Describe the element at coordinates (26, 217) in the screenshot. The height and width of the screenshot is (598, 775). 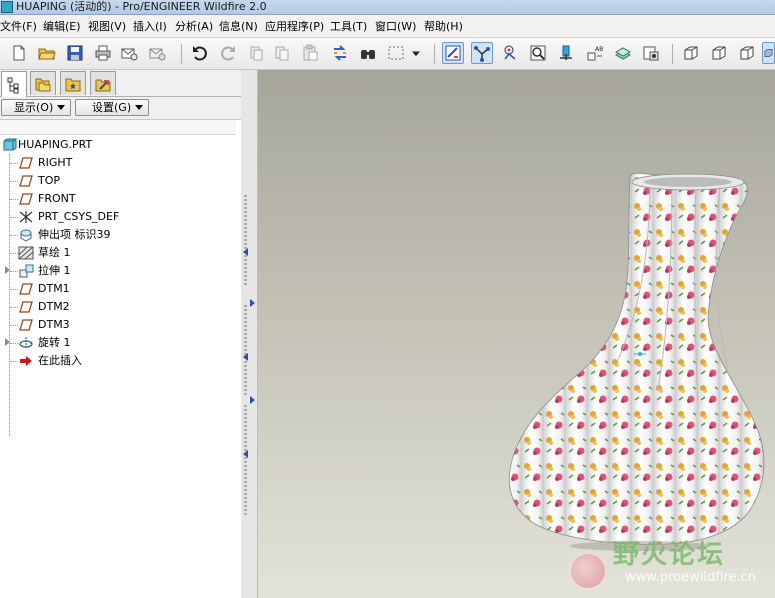
I see `coordinate-system-icon` at that location.